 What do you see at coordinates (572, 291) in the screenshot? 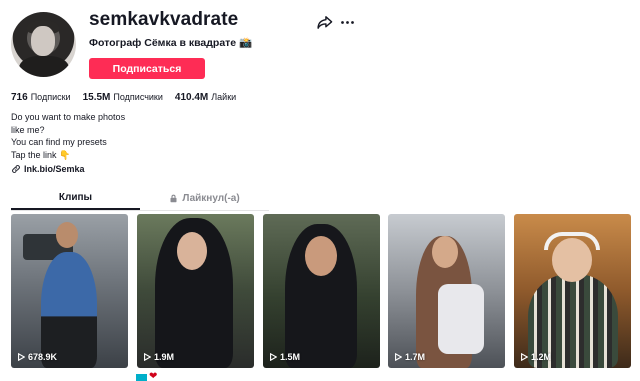
I see `video-thumbnail: 1.2M` at bounding box center [572, 291].